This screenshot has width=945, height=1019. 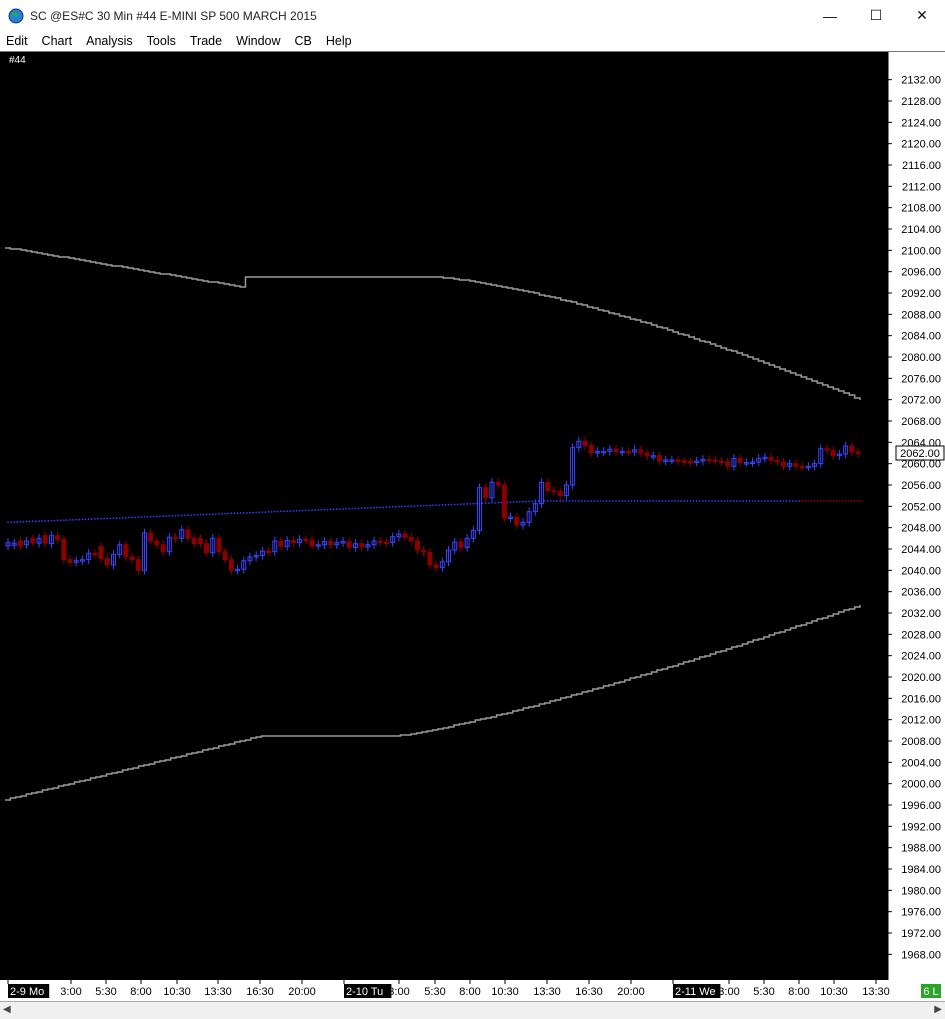 I want to click on time-label: 3:00, so click(x=398, y=992).